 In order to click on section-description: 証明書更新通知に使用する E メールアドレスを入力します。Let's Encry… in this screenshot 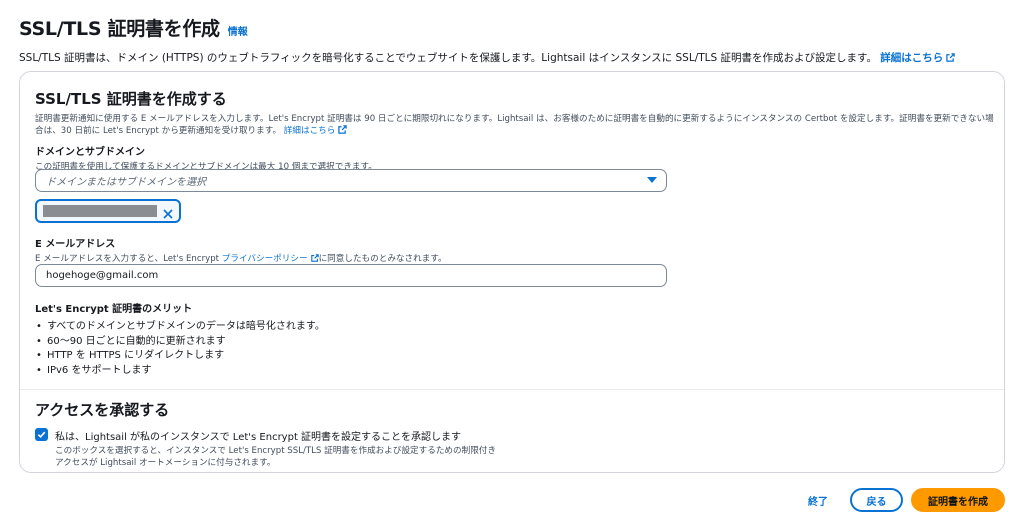, I will do `click(514, 125)`.